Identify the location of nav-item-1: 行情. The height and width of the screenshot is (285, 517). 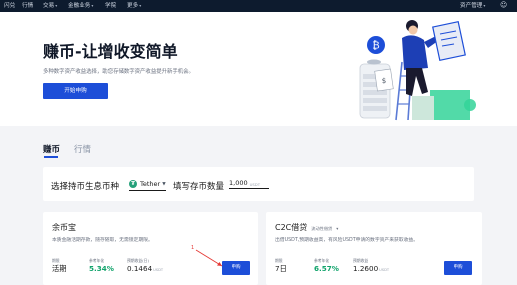
(27, 6).